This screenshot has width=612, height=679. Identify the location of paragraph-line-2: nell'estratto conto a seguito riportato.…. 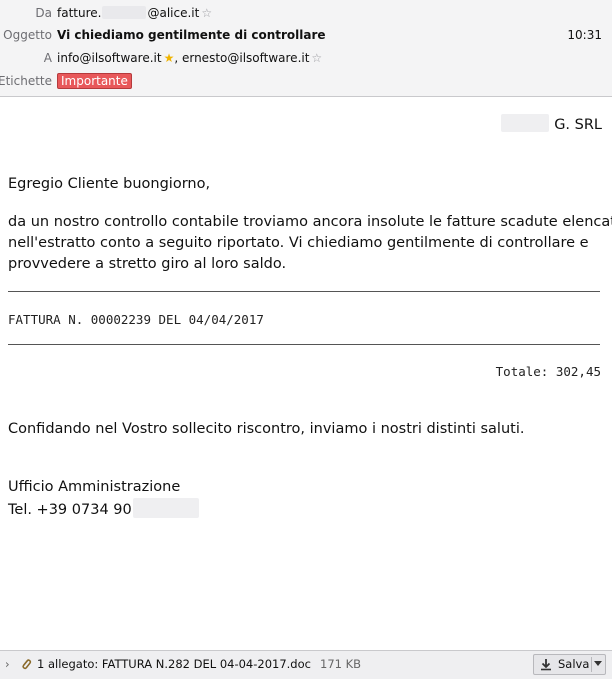
(298, 243).